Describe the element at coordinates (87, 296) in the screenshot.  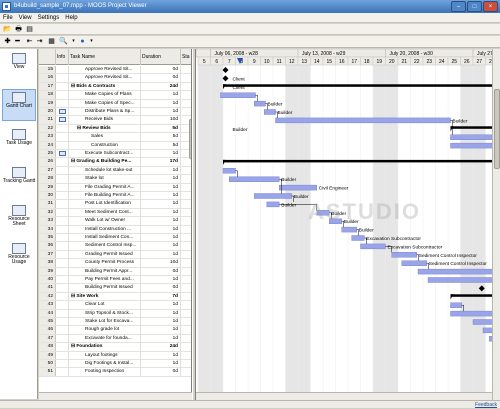
I see `task-name: Site Work` at that location.